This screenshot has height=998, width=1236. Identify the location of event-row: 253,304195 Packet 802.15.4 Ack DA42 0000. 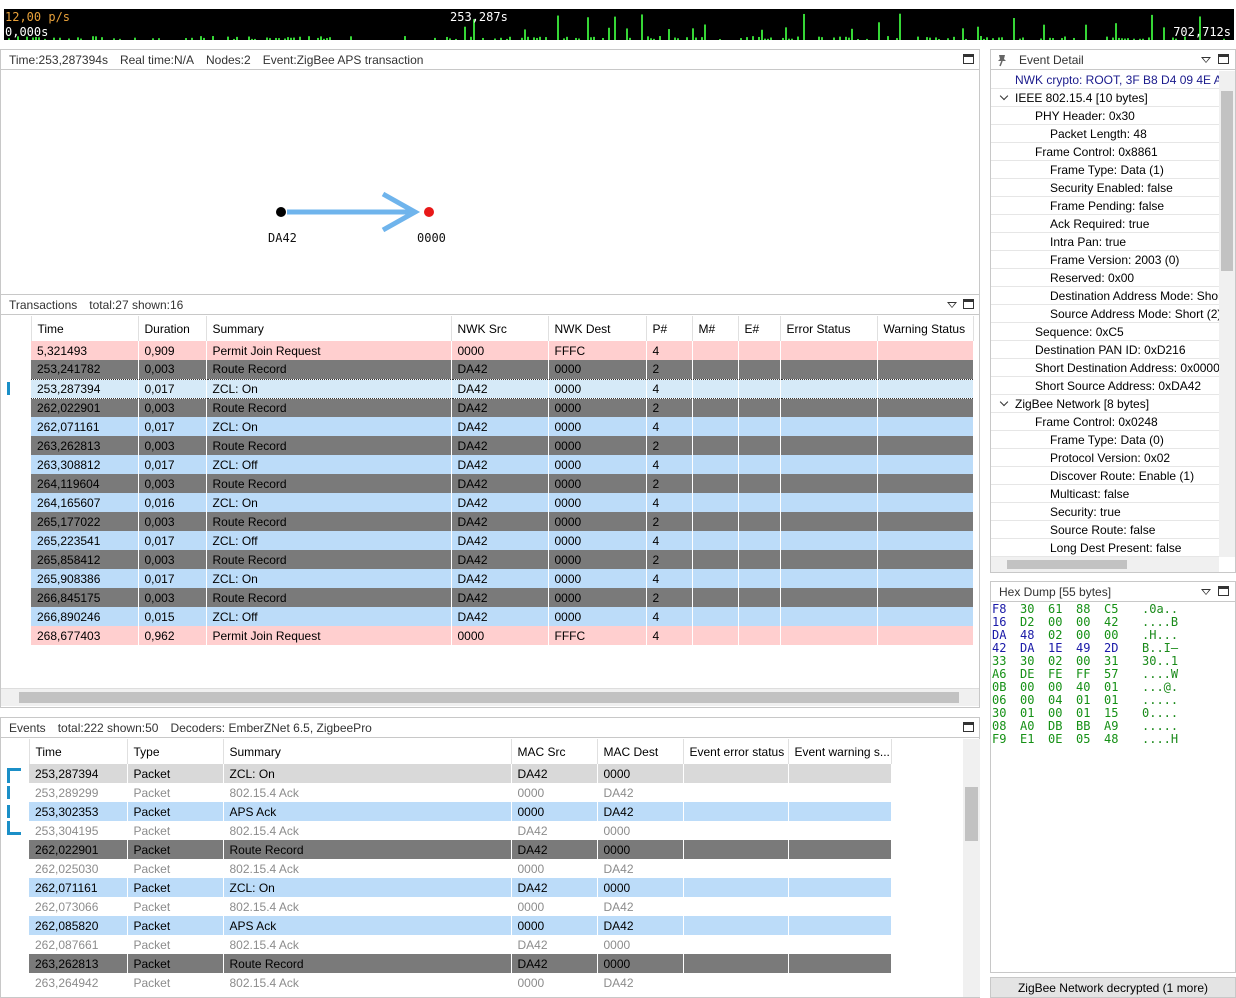
(446, 830).